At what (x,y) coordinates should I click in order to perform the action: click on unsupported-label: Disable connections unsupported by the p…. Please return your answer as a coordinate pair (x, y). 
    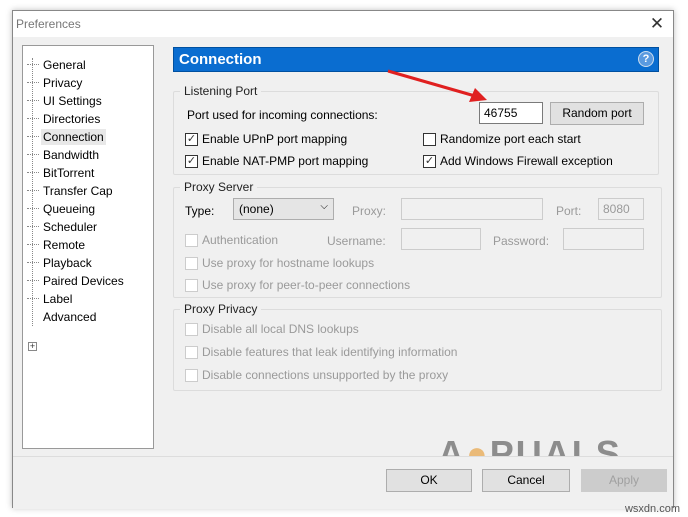
    Looking at the image, I should click on (325, 375).